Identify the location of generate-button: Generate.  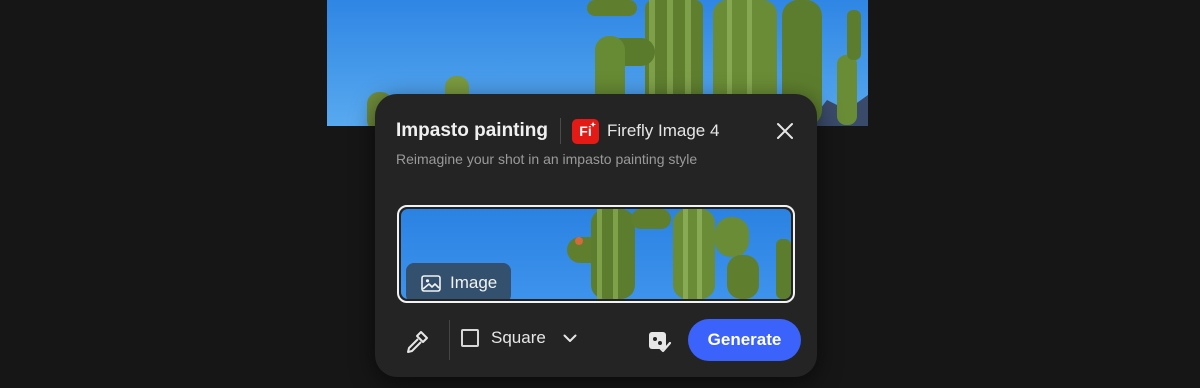
(744, 340).